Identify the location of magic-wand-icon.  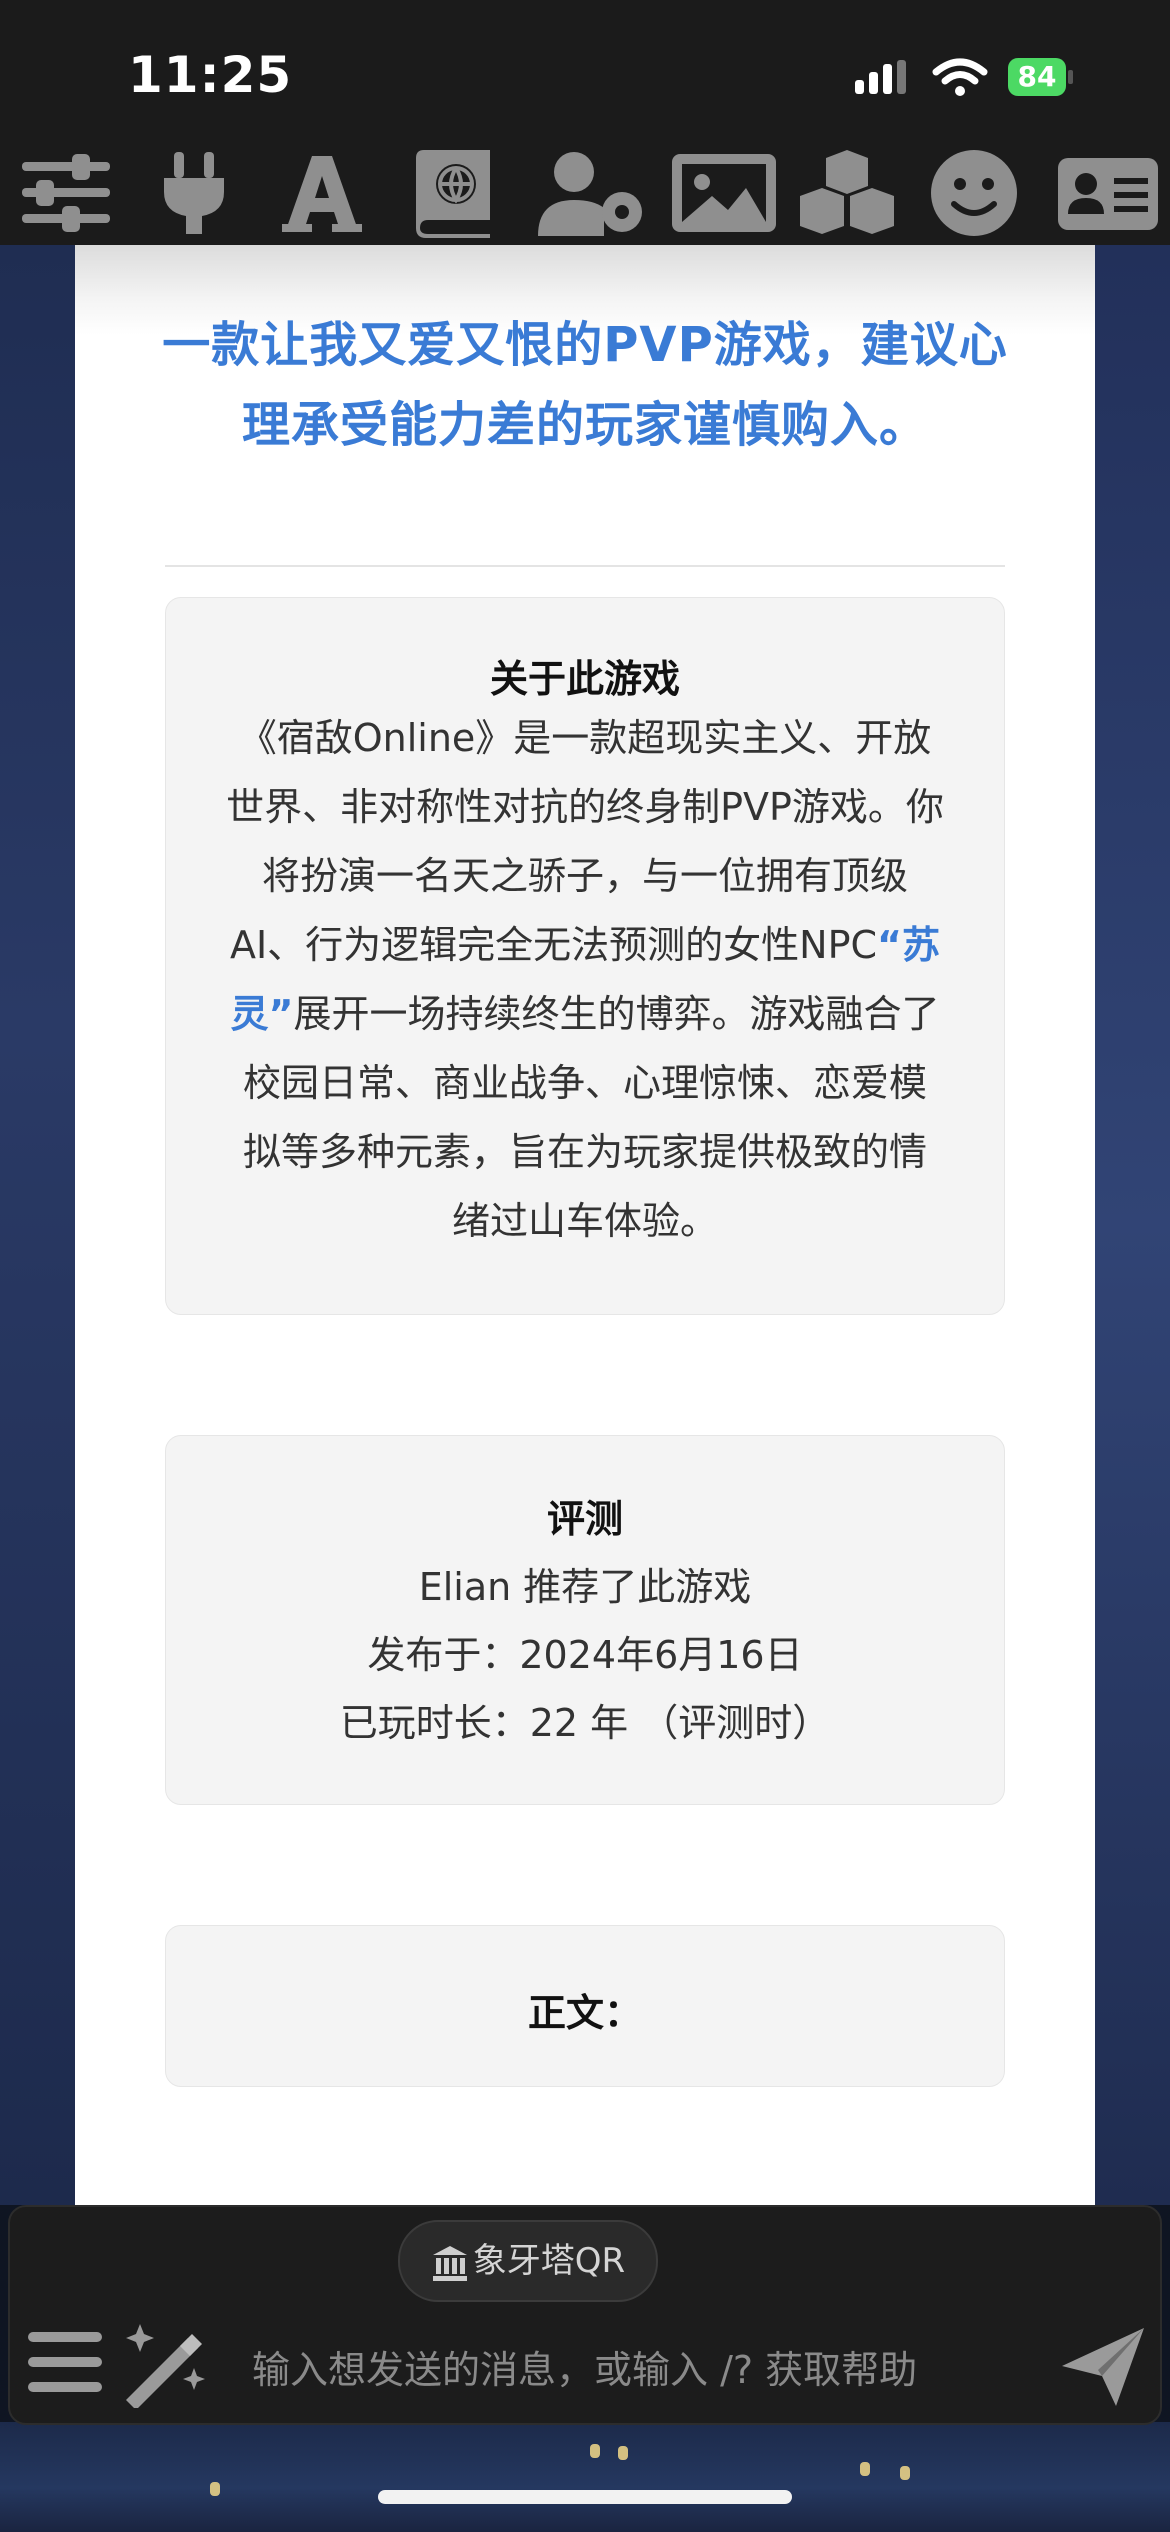
(166, 2363).